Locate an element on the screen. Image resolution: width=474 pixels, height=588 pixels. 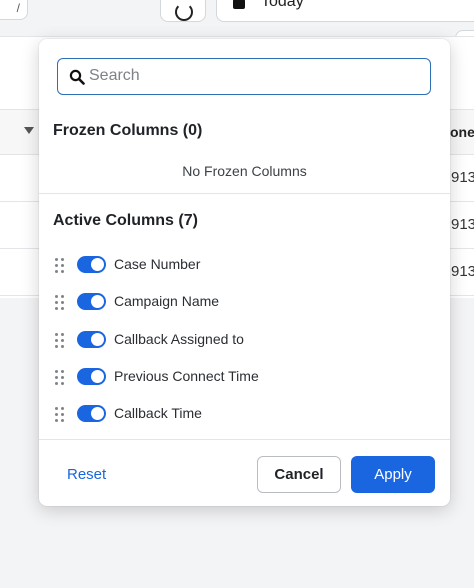
date-range-label: Today is located at coordinates (282, 5).